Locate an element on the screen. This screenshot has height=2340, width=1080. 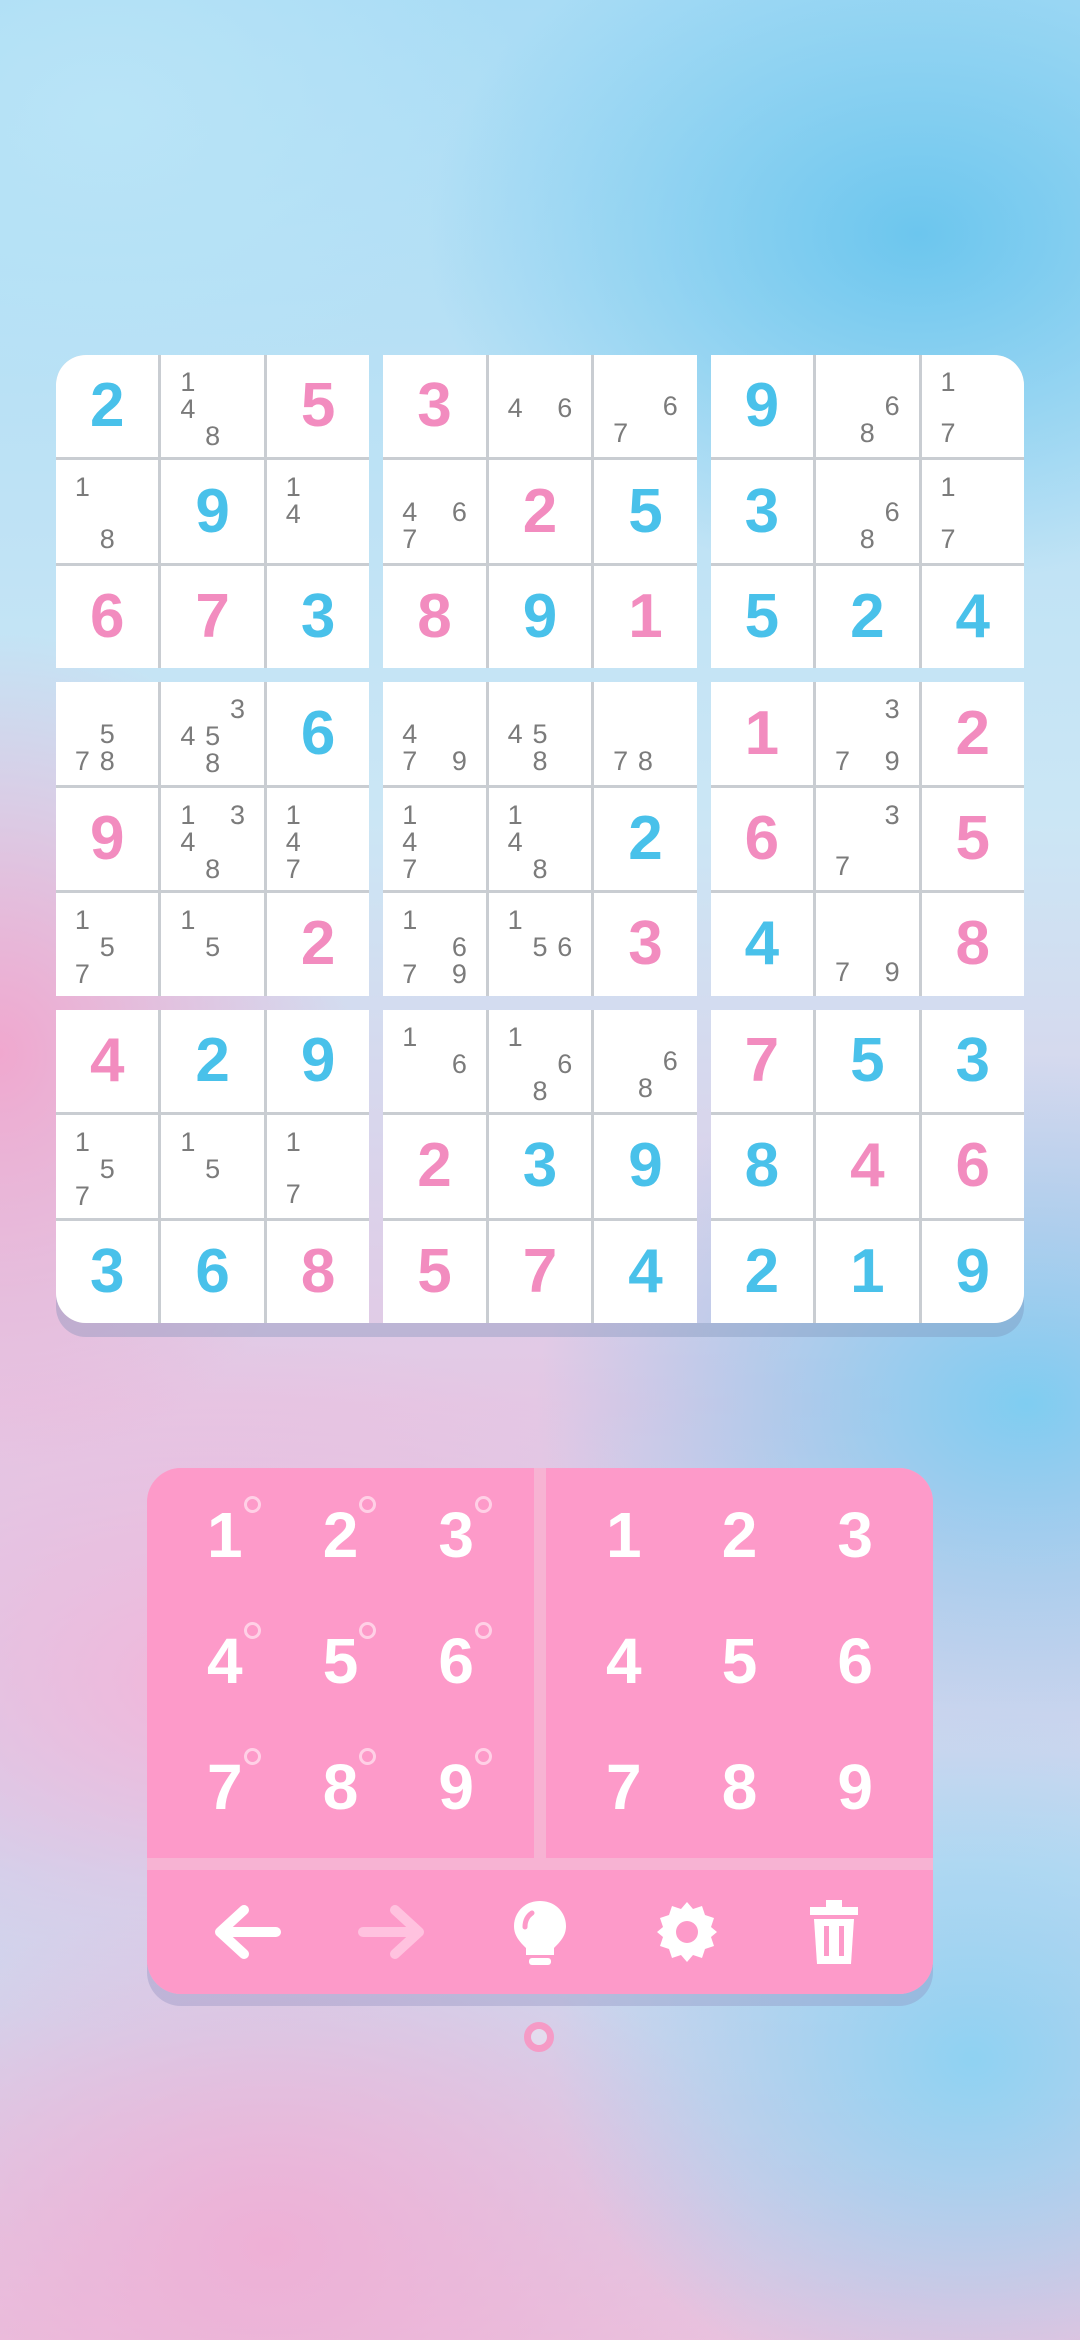
board-cell: 578 is located at coordinates (107, 733).